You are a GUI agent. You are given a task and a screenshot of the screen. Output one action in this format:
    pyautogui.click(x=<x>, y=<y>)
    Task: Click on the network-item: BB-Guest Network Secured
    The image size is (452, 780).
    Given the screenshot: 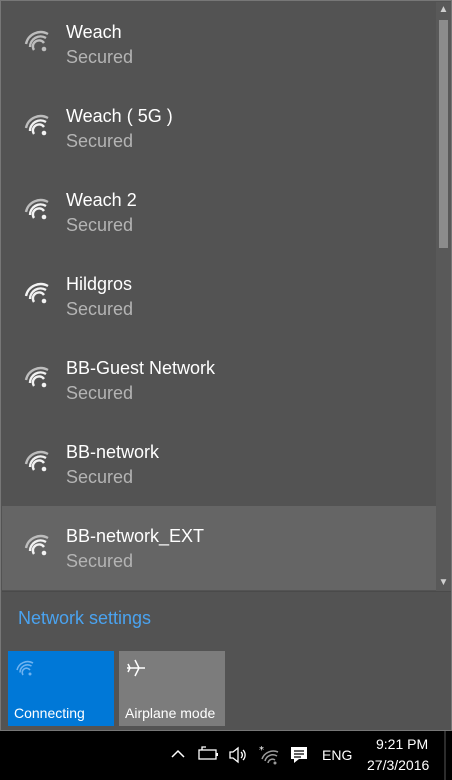 What is the action you would take?
    pyautogui.click(x=219, y=380)
    